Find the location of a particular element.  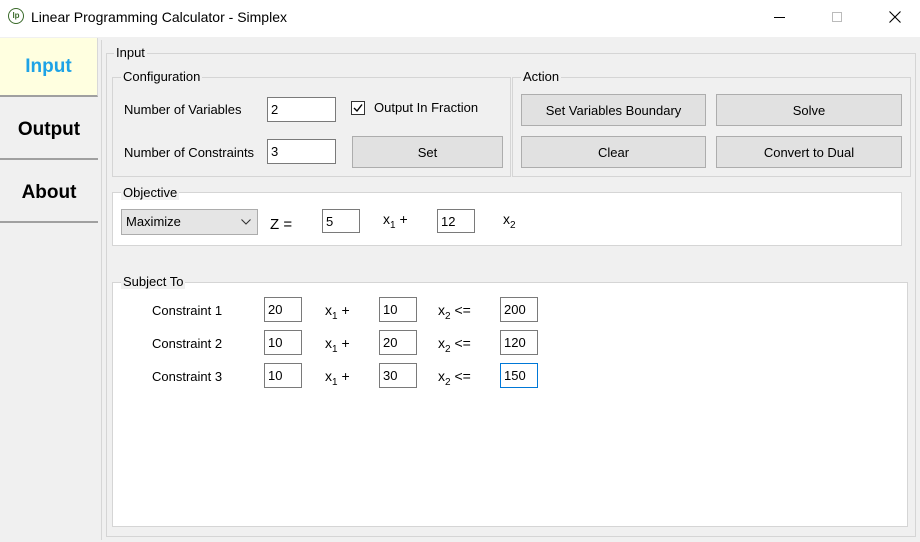

output-fraction-label: Output In Fraction is located at coordinates (426, 107).